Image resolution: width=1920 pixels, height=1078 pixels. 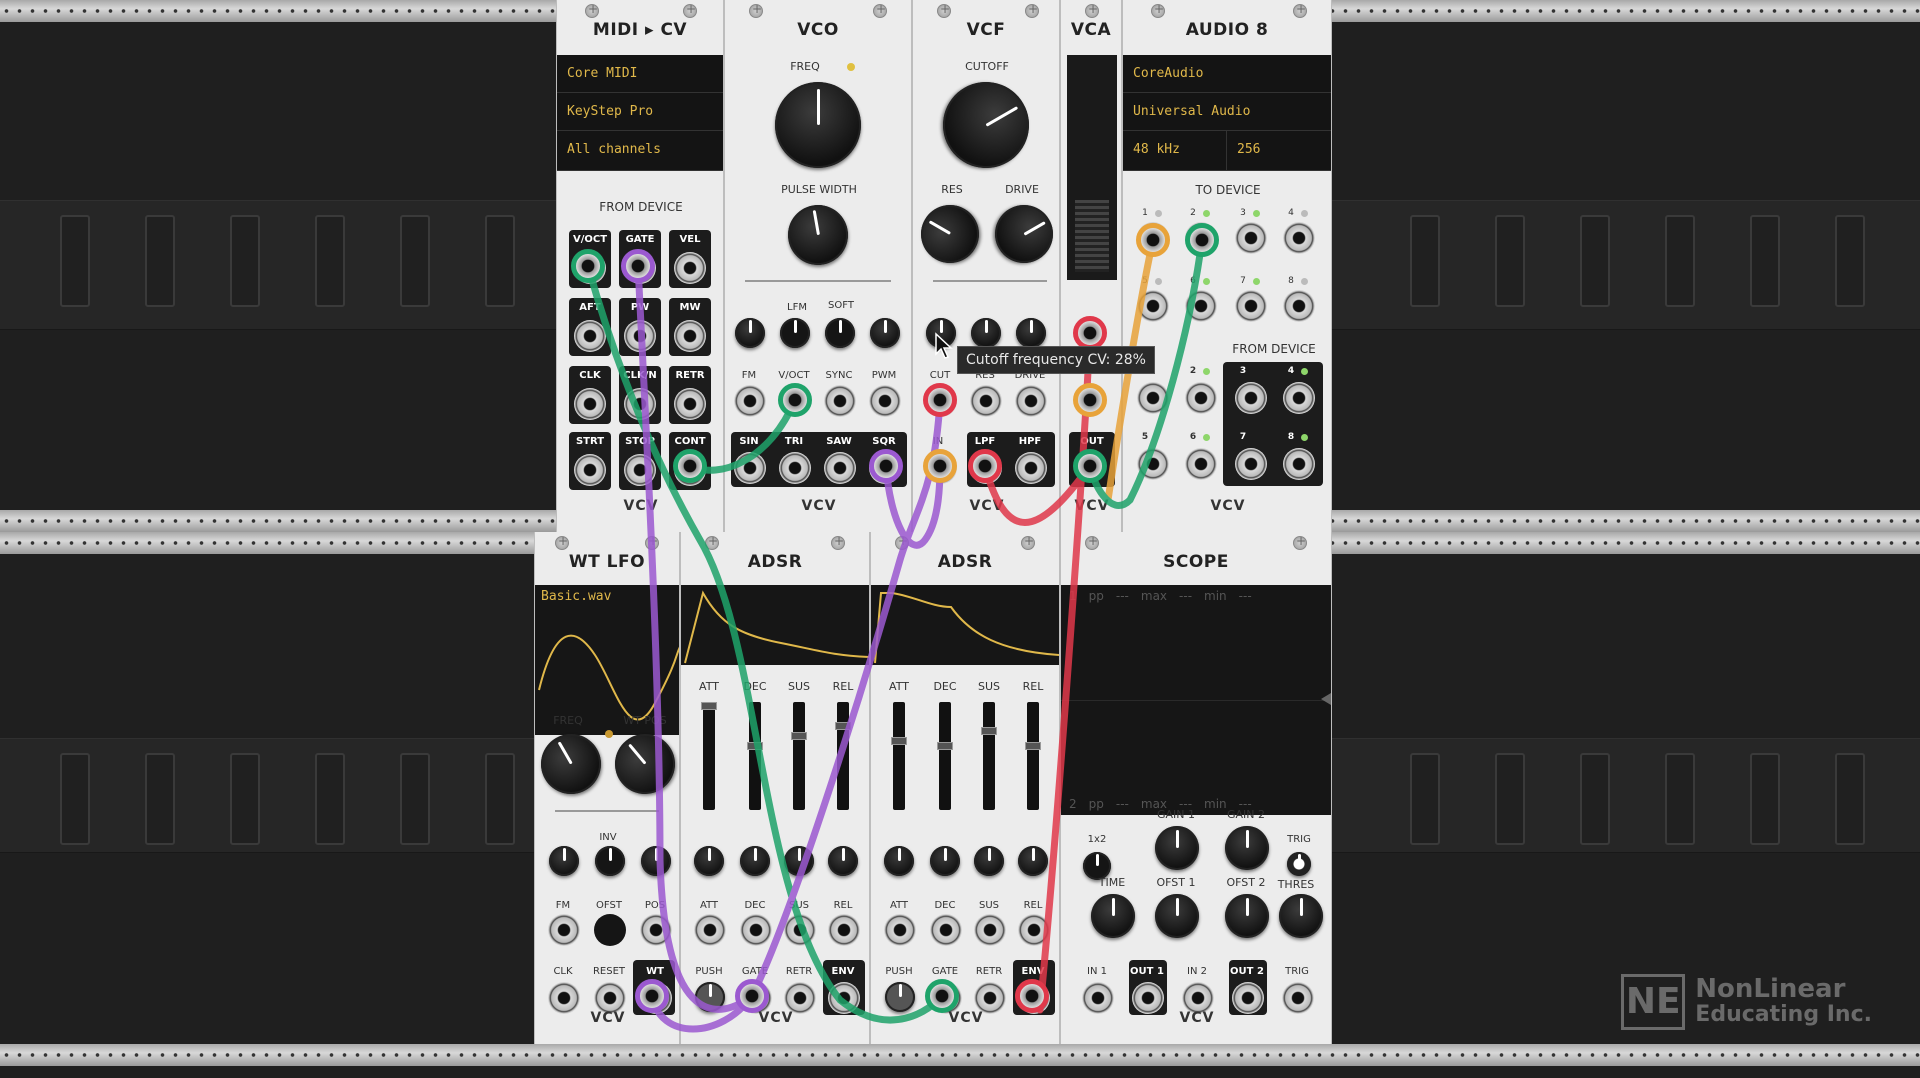 What do you see at coordinates (1092, 236) in the screenshot?
I see `level-slider` at bounding box center [1092, 236].